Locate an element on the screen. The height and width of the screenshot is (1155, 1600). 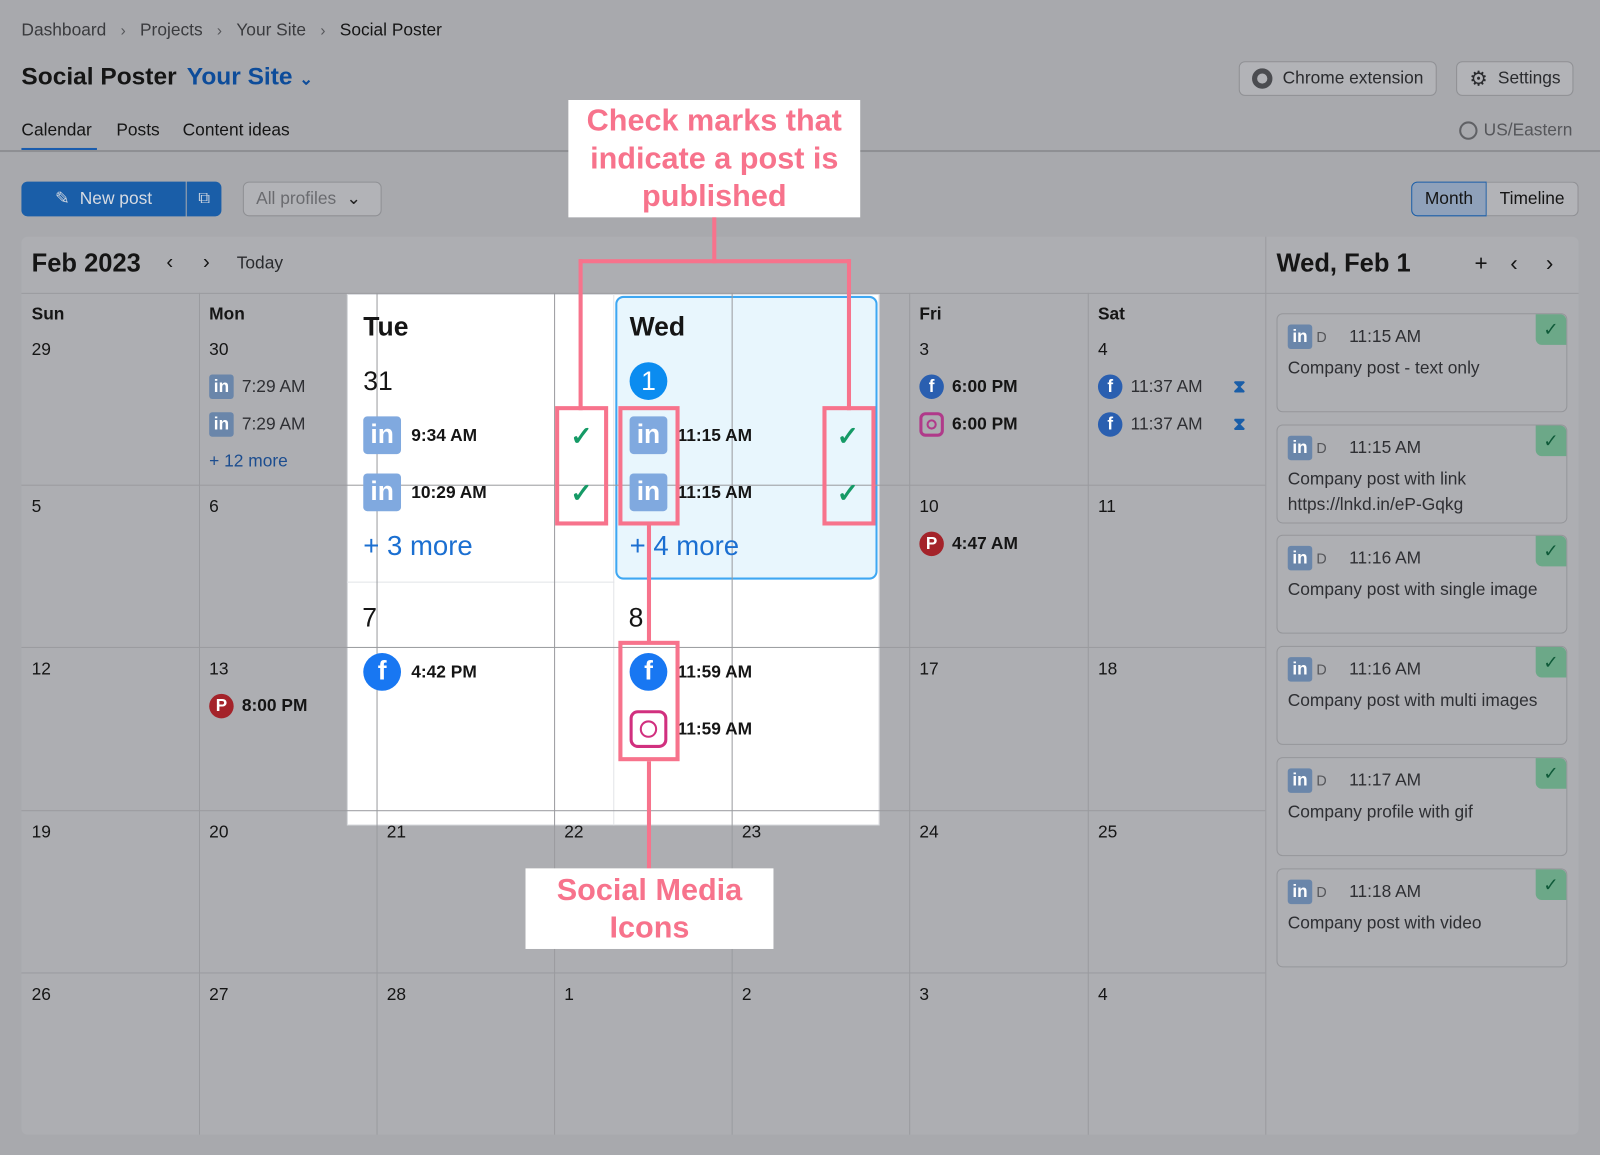
post-time: 11:16 AM is located at coordinates (1385, 558).